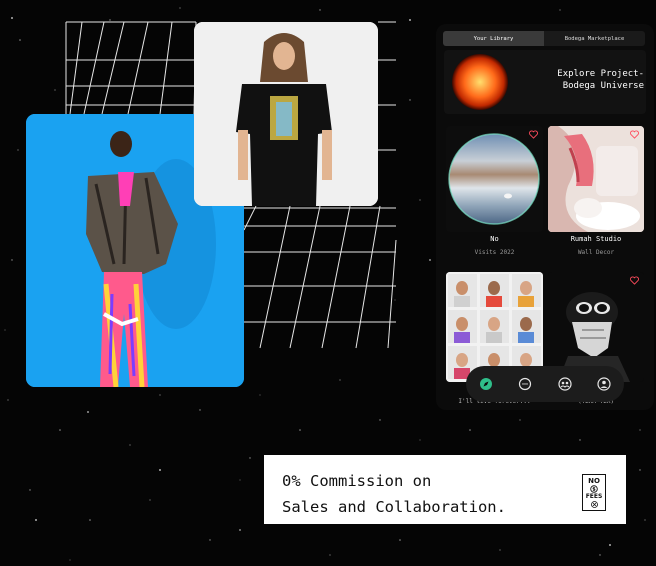 The height and width of the screenshot is (566, 656). What do you see at coordinates (596, 239) in the screenshot?
I see `grid-item-title: Rumah Studio` at bounding box center [596, 239].